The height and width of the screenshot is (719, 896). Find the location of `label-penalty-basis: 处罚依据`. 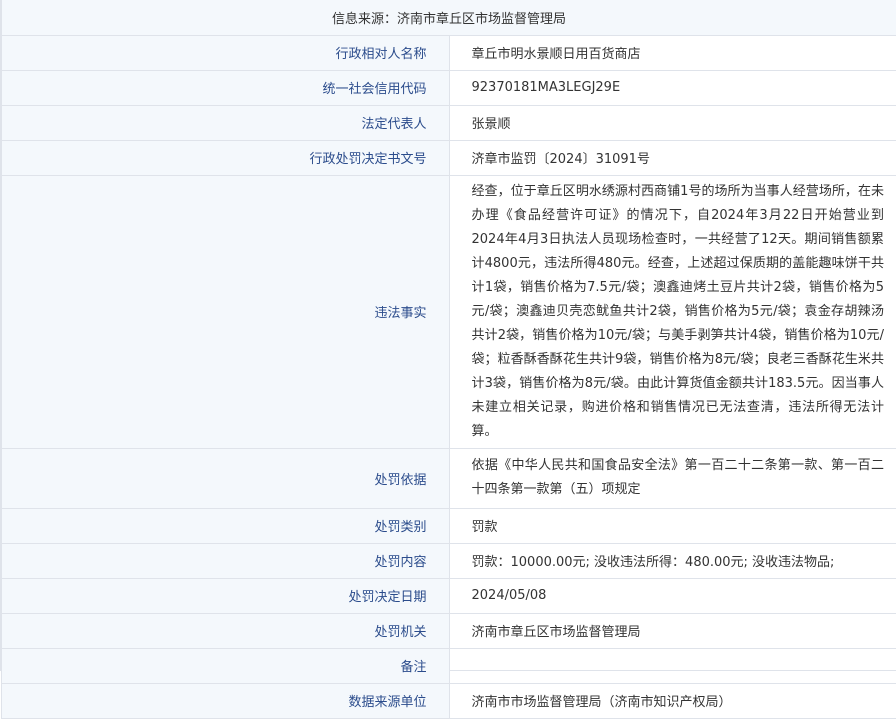

label-penalty-basis: 处罚依据 is located at coordinates (226, 478).